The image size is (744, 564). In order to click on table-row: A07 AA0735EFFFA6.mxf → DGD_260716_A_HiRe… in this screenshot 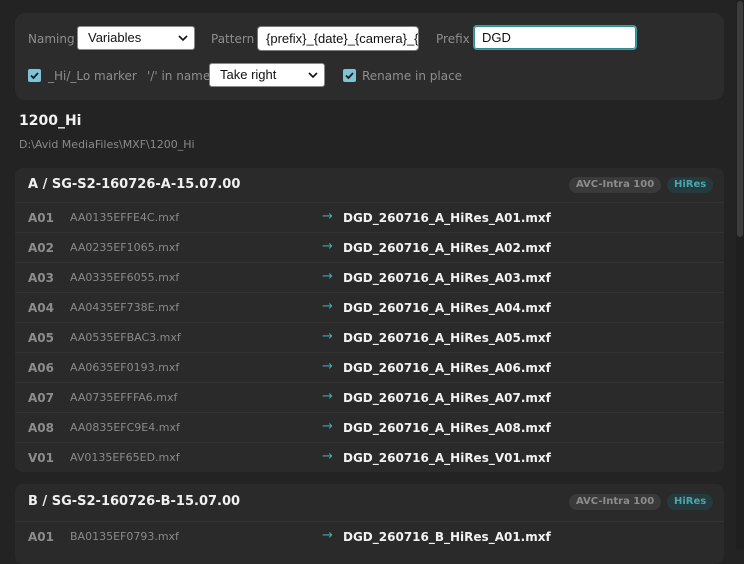, I will do `click(369, 397)`.